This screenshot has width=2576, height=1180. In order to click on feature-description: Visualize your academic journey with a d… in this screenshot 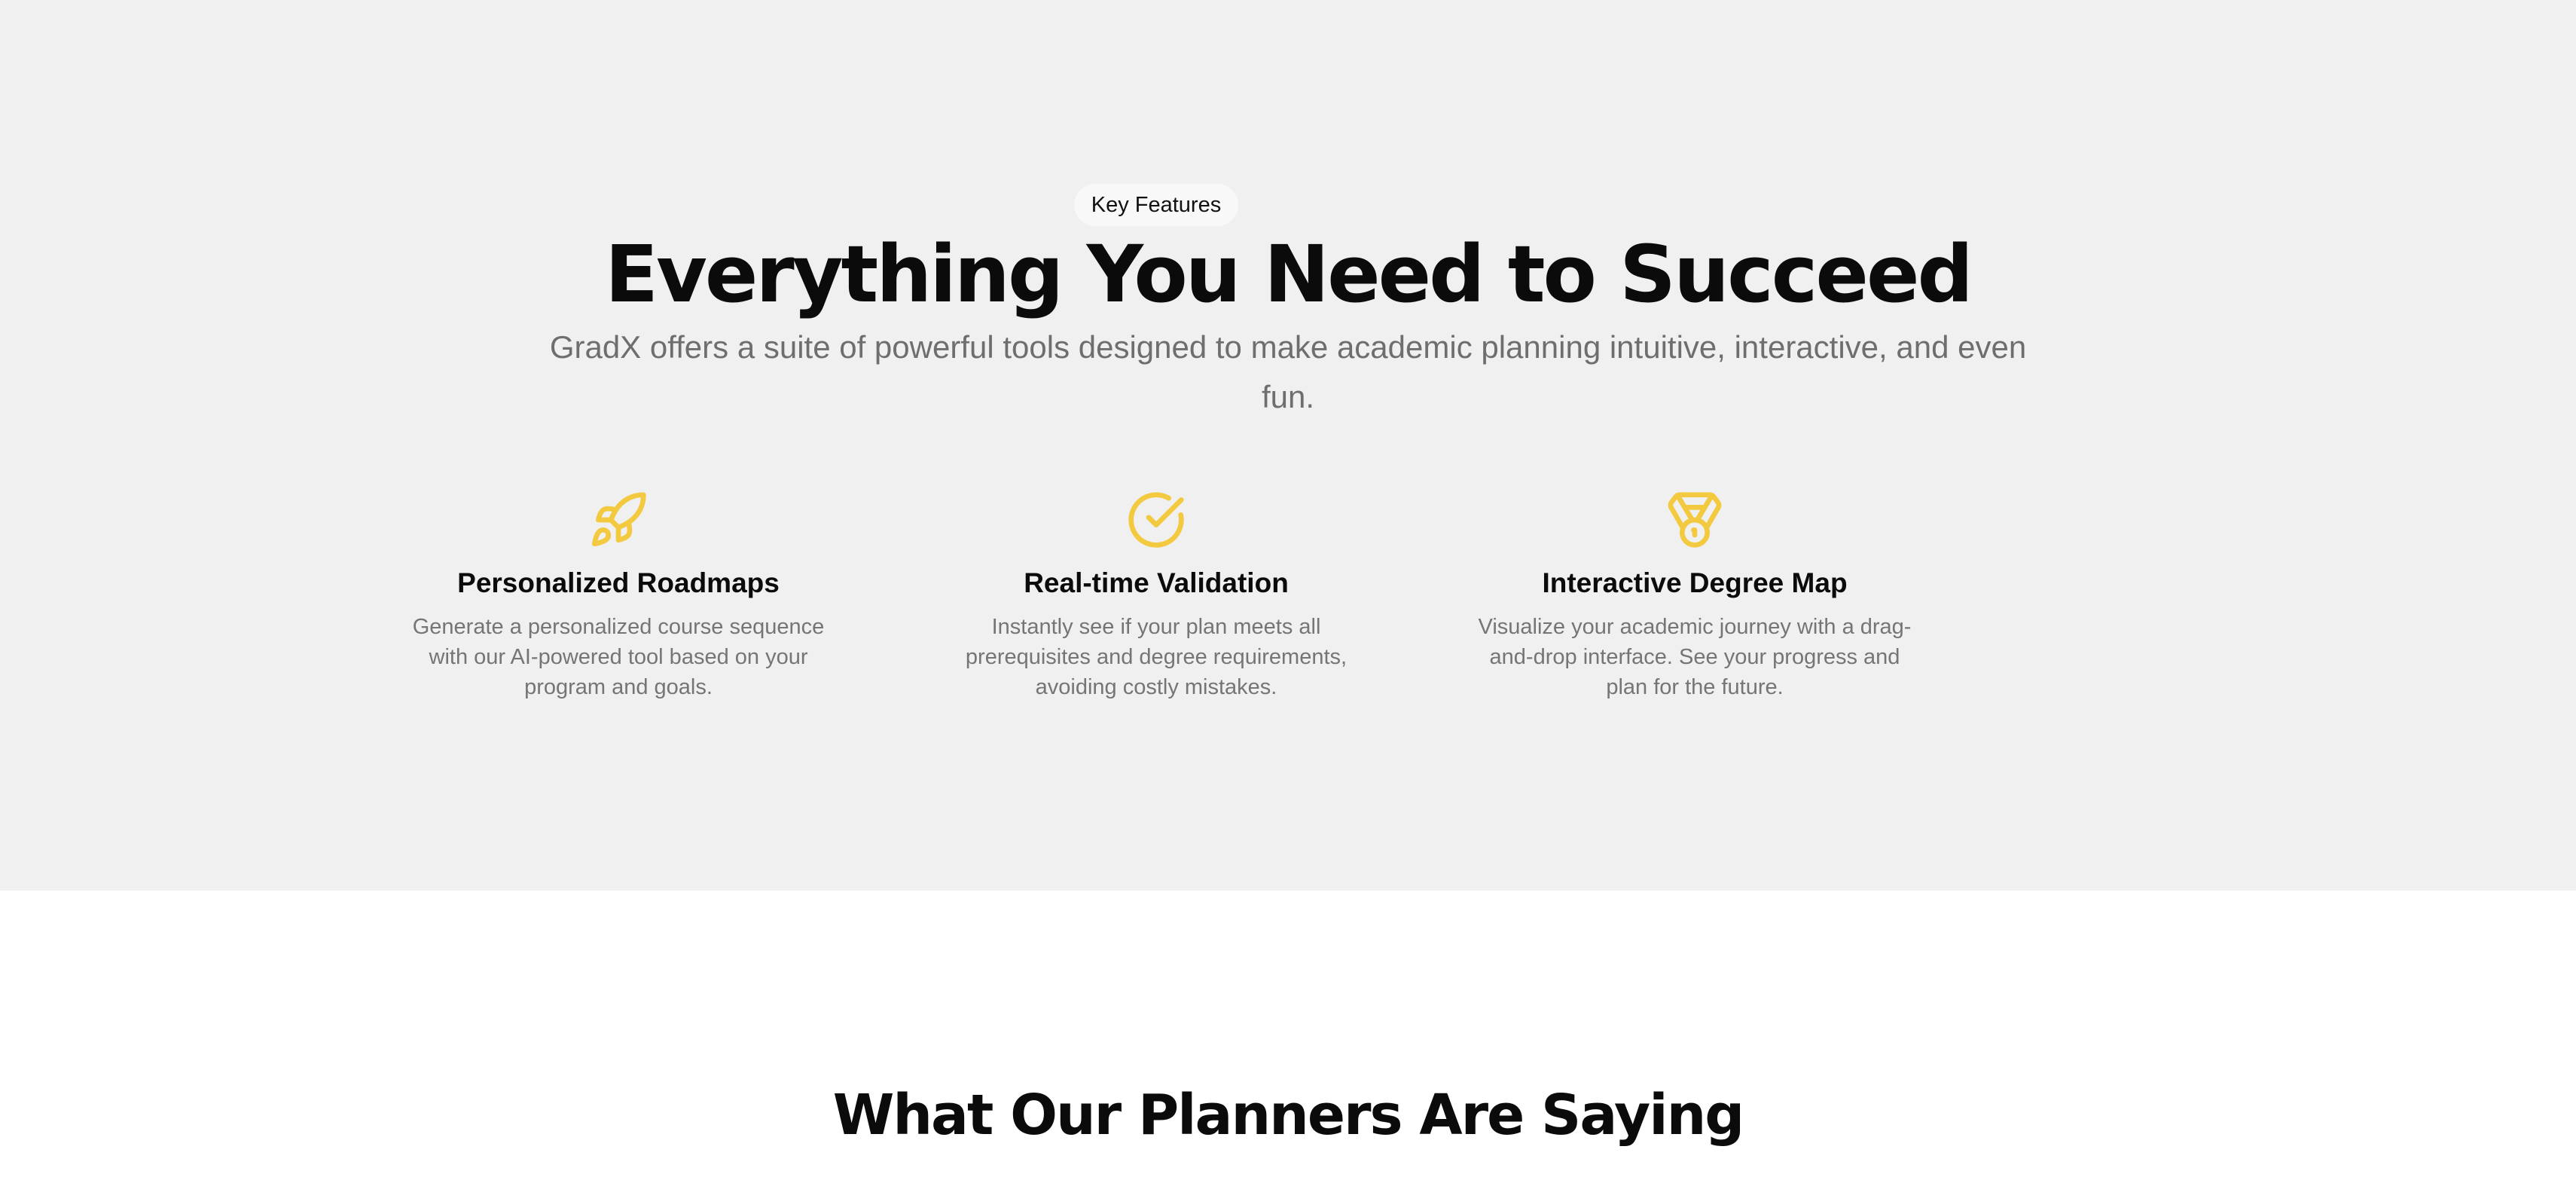, I will do `click(1695, 657)`.